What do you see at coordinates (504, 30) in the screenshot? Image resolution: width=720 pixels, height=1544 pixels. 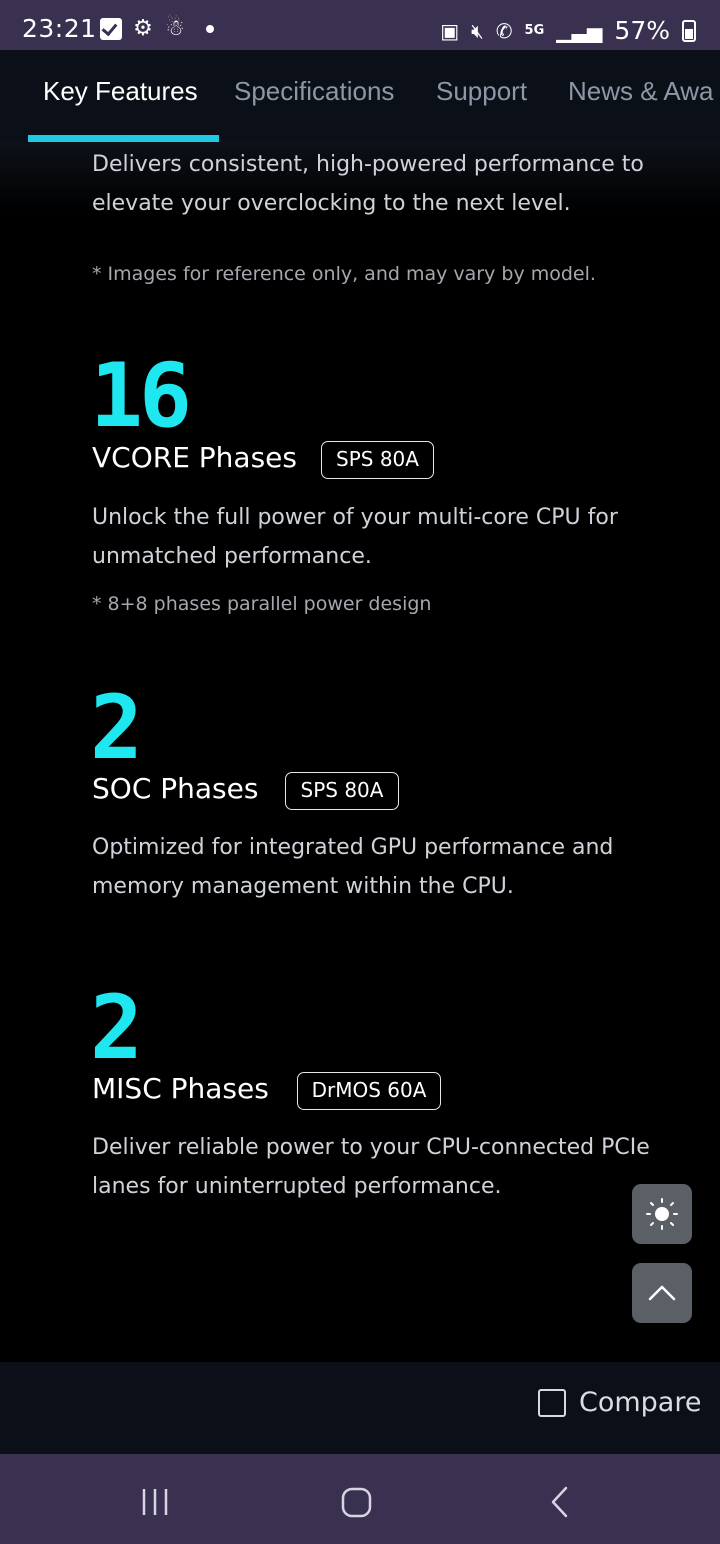 I see `wifi-call-icon: ✆` at bounding box center [504, 30].